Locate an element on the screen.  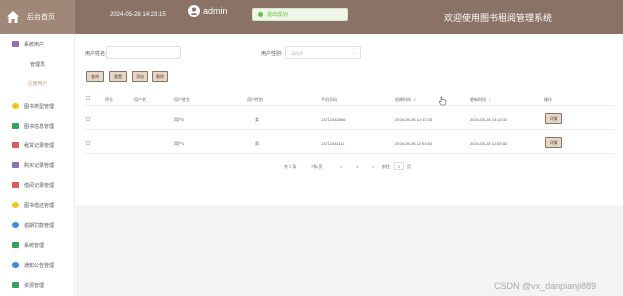
sidebar-subitem-label: 注册用户 is located at coordinates (37, 83).